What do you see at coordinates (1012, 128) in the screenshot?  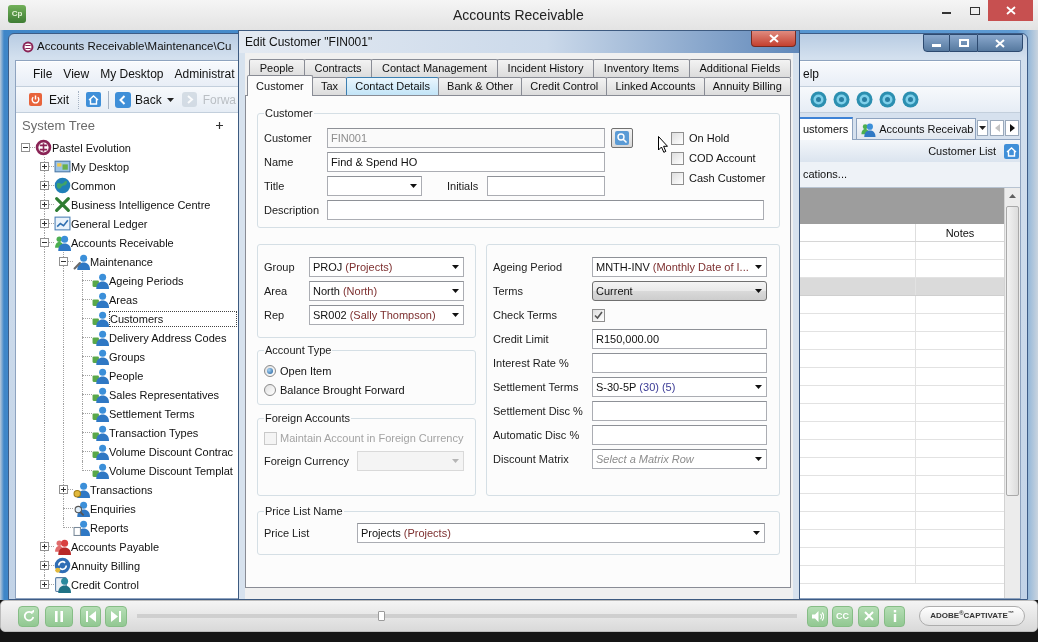 I see `scroll-right-button` at bounding box center [1012, 128].